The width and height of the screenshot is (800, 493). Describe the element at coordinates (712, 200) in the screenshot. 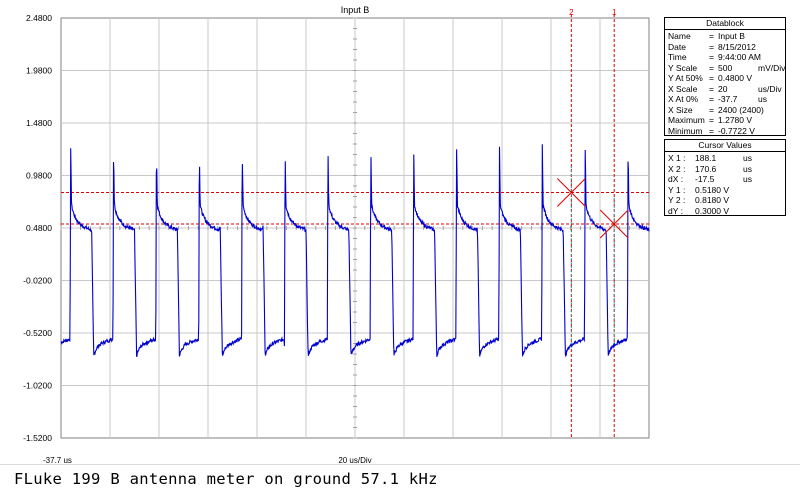

I see `cursor-value-value: 0.8180 V` at that location.